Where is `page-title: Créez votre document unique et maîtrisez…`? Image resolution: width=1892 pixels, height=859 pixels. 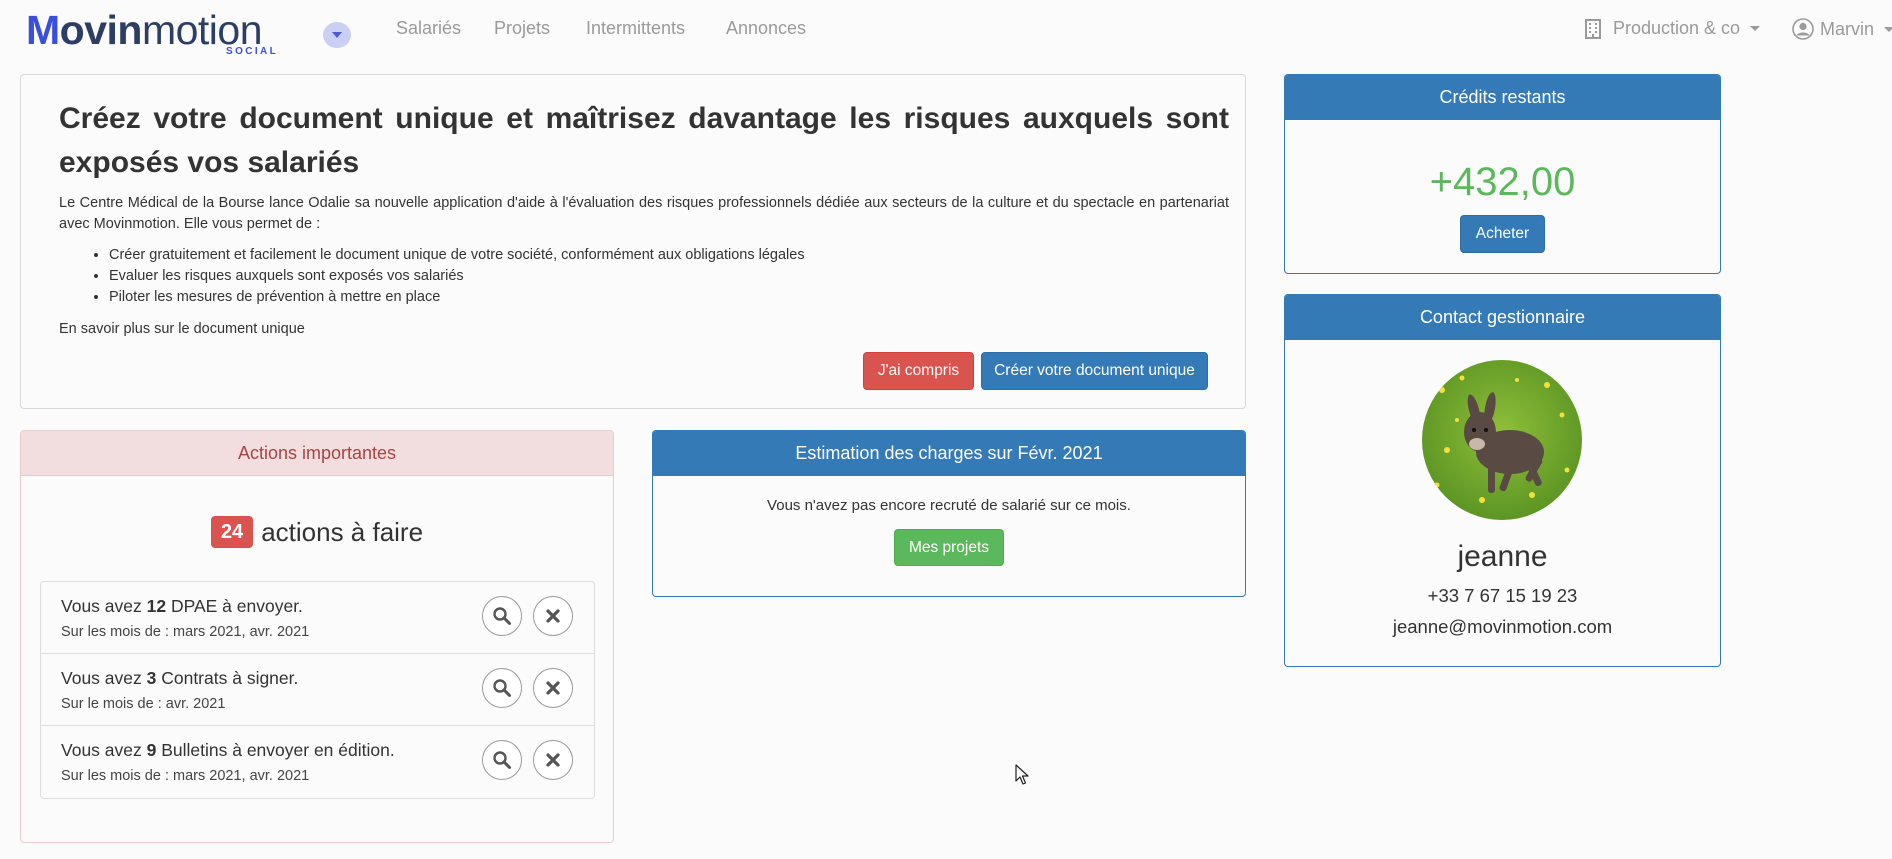 page-title: Créez votre document unique et maîtrisez… is located at coordinates (644, 140).